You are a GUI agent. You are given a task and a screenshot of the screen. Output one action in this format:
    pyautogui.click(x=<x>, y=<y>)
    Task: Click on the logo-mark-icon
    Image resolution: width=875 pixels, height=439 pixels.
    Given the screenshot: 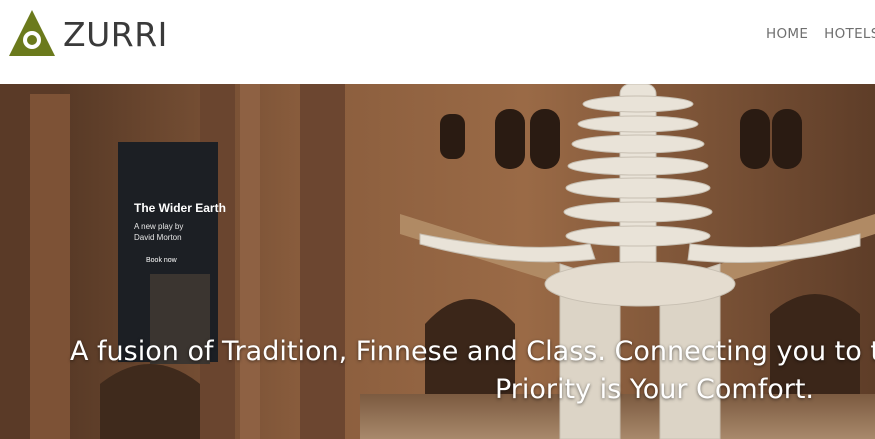 What is the action you would take?
    pyautogui.click(x=32, y=33)
    